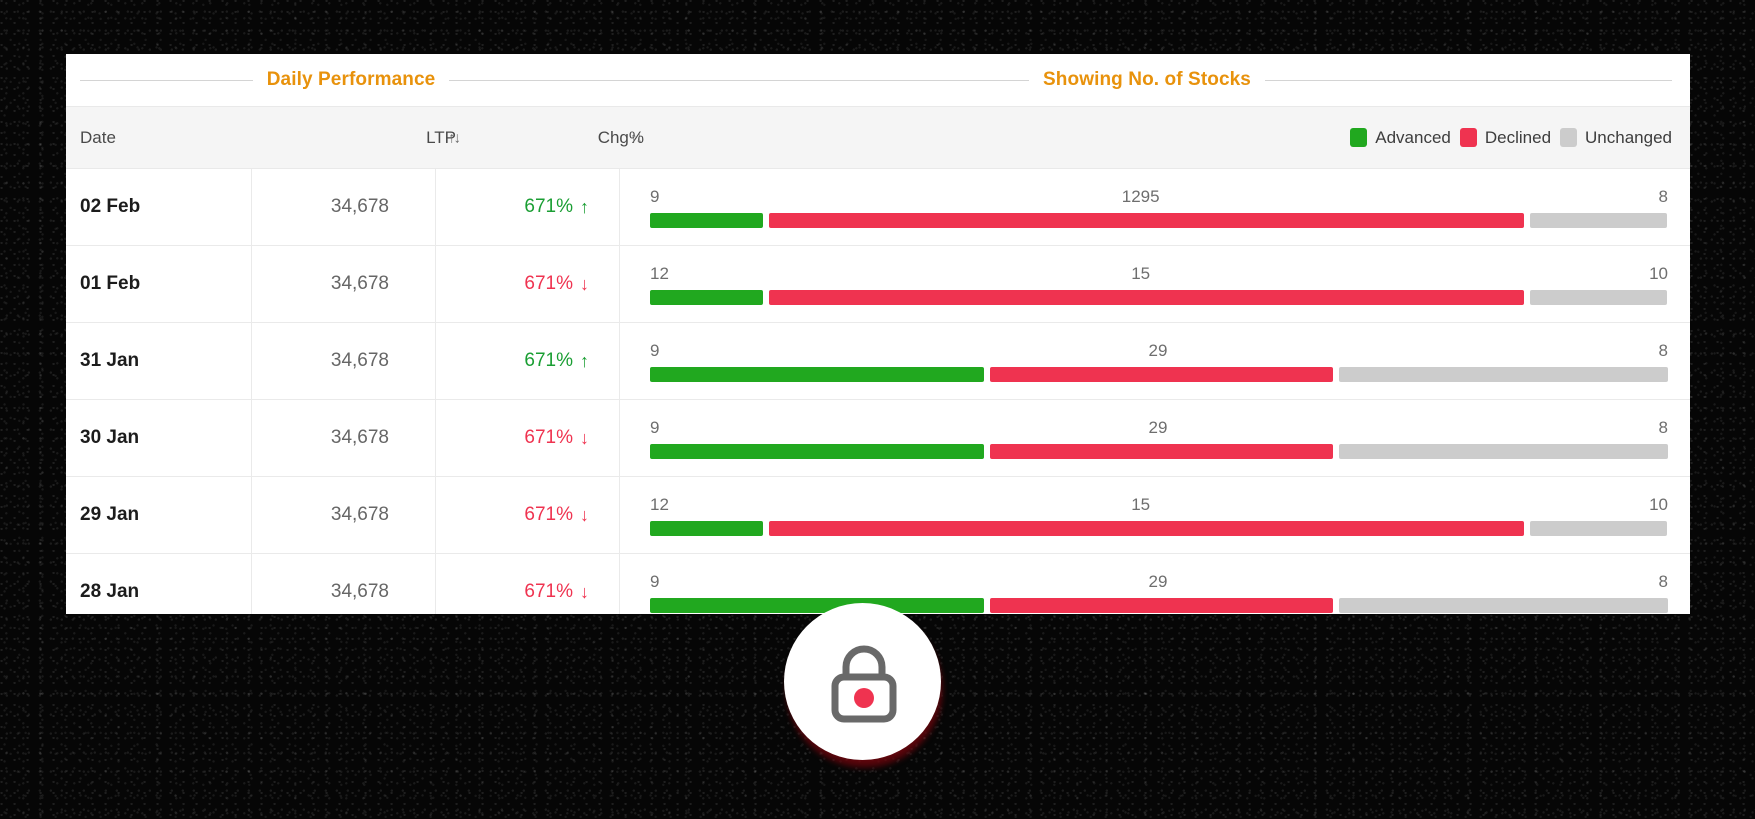  Describe the element at coordinates (159, 438) in the screenshot. I see `cell-date: 30 Jan` at that location.